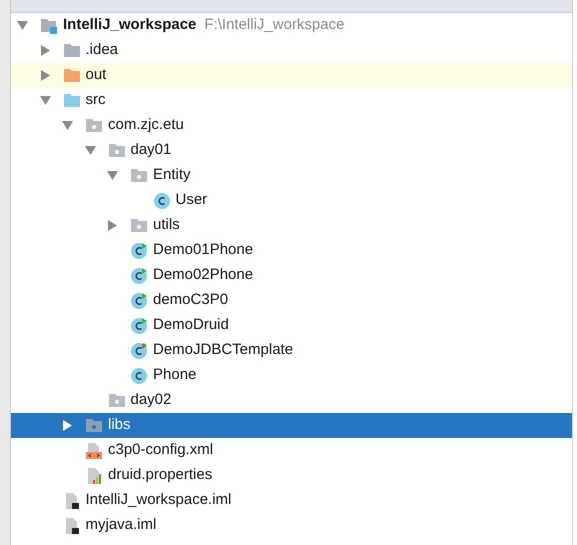 Image resolution: width=577 pixels, height=545 pixels. I want to click on tree-item: Phone, so click(291, 375).